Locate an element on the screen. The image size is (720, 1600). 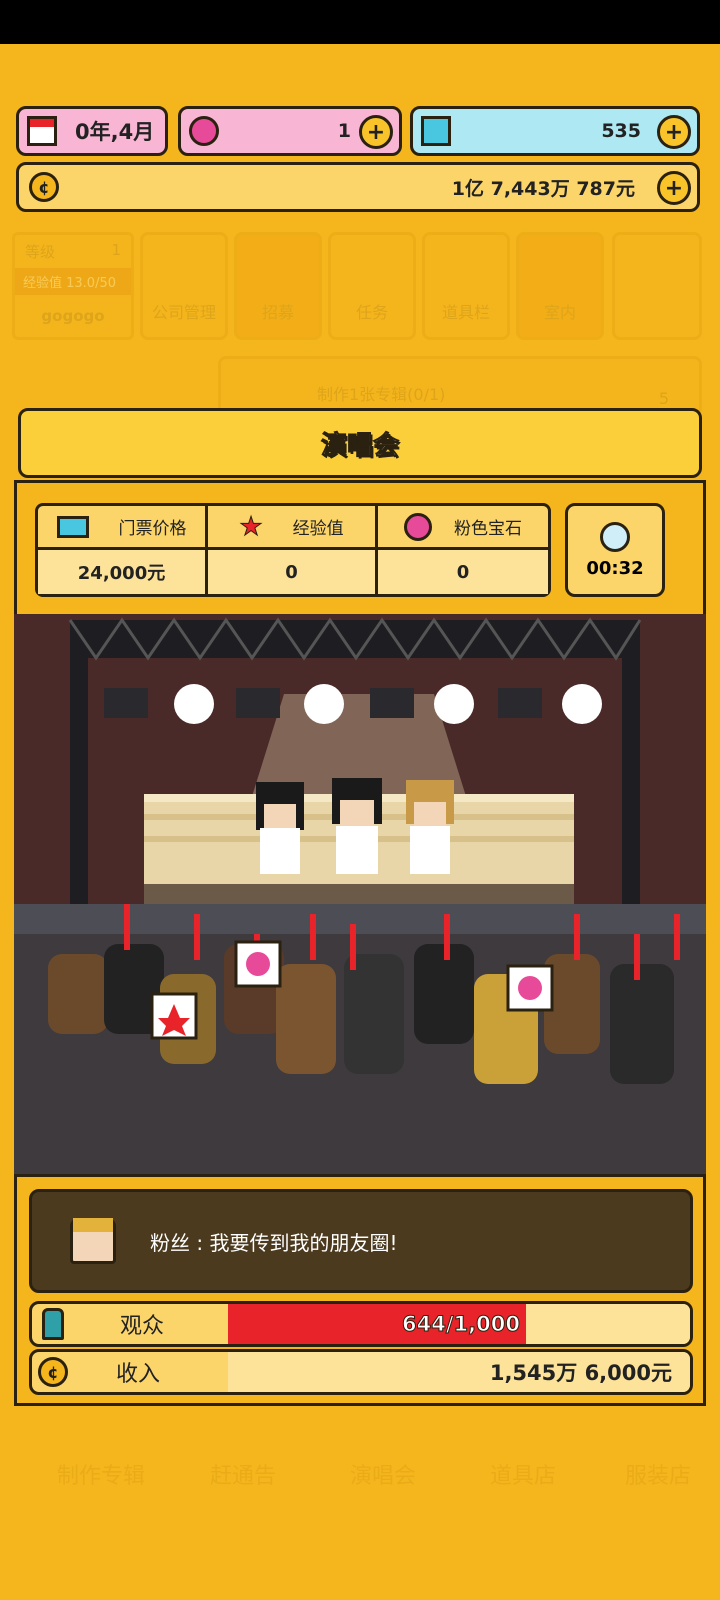
exp-label: 经验值 13.0/50 is located at coordinates (73, 281).